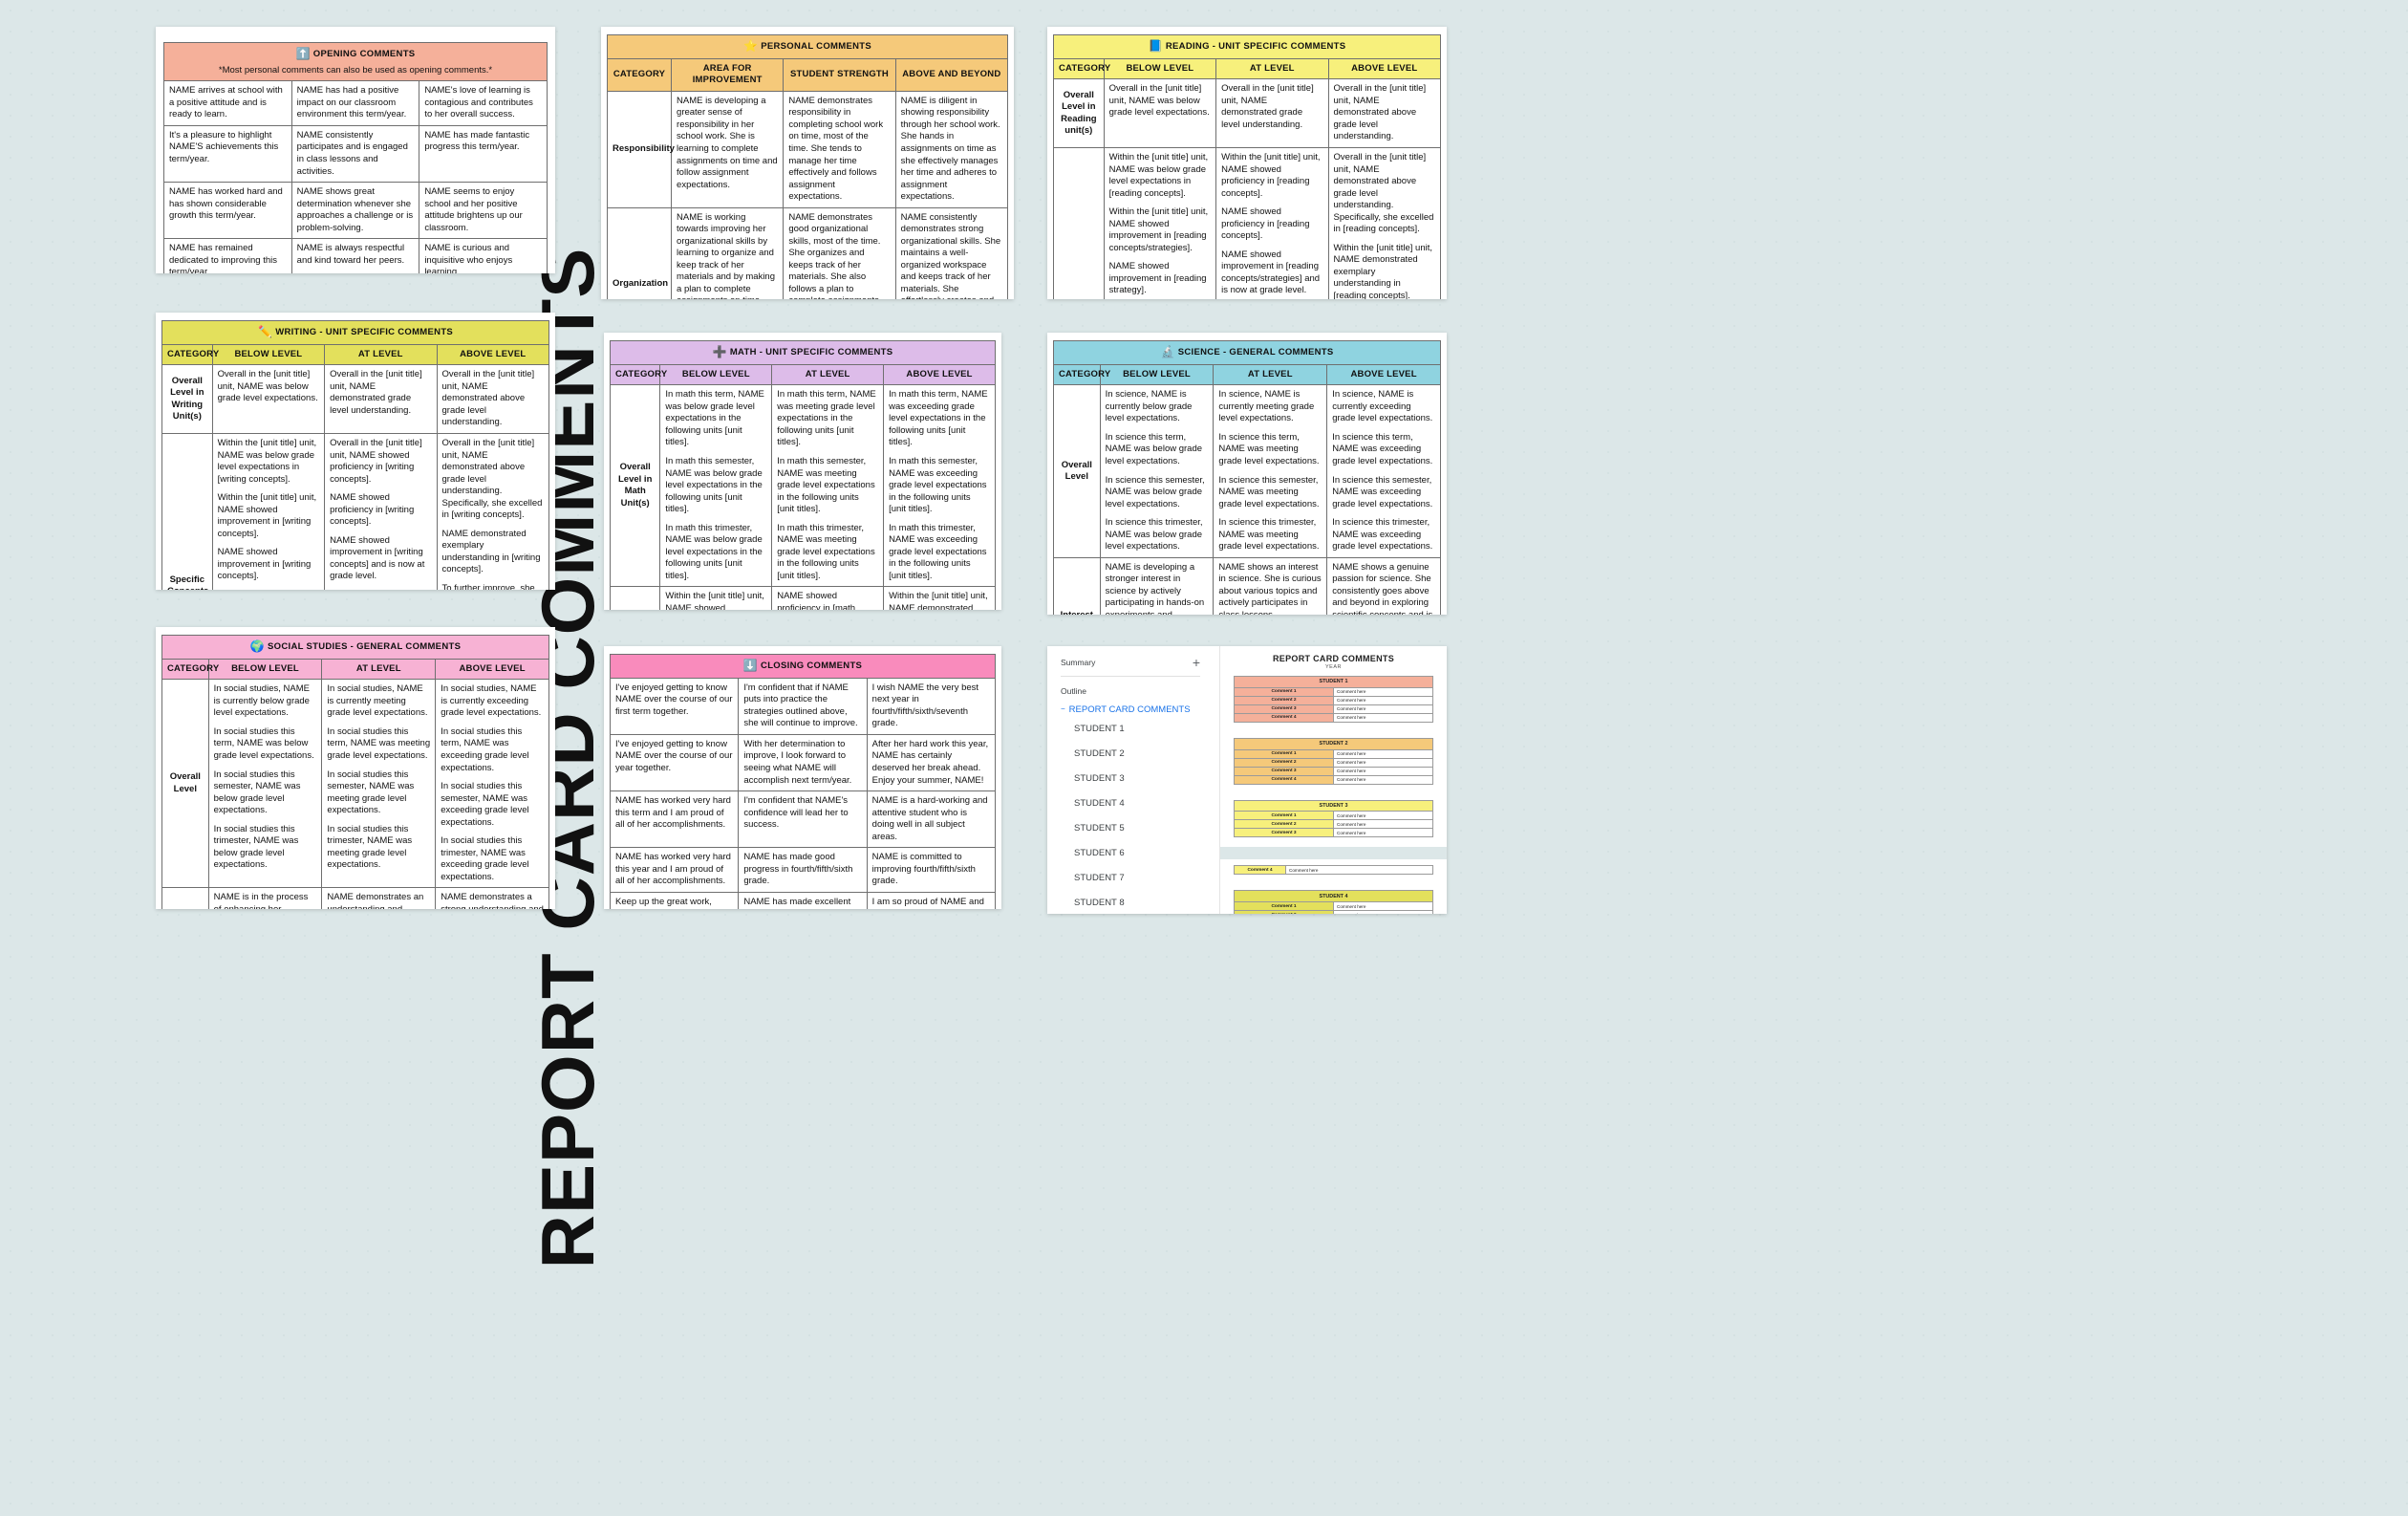 This screenshot has height=1516, width=2408. Describe the element at coordinates (1334, 897) in the screenshot. I see `student-name-header: STUDENT 4` at that location.